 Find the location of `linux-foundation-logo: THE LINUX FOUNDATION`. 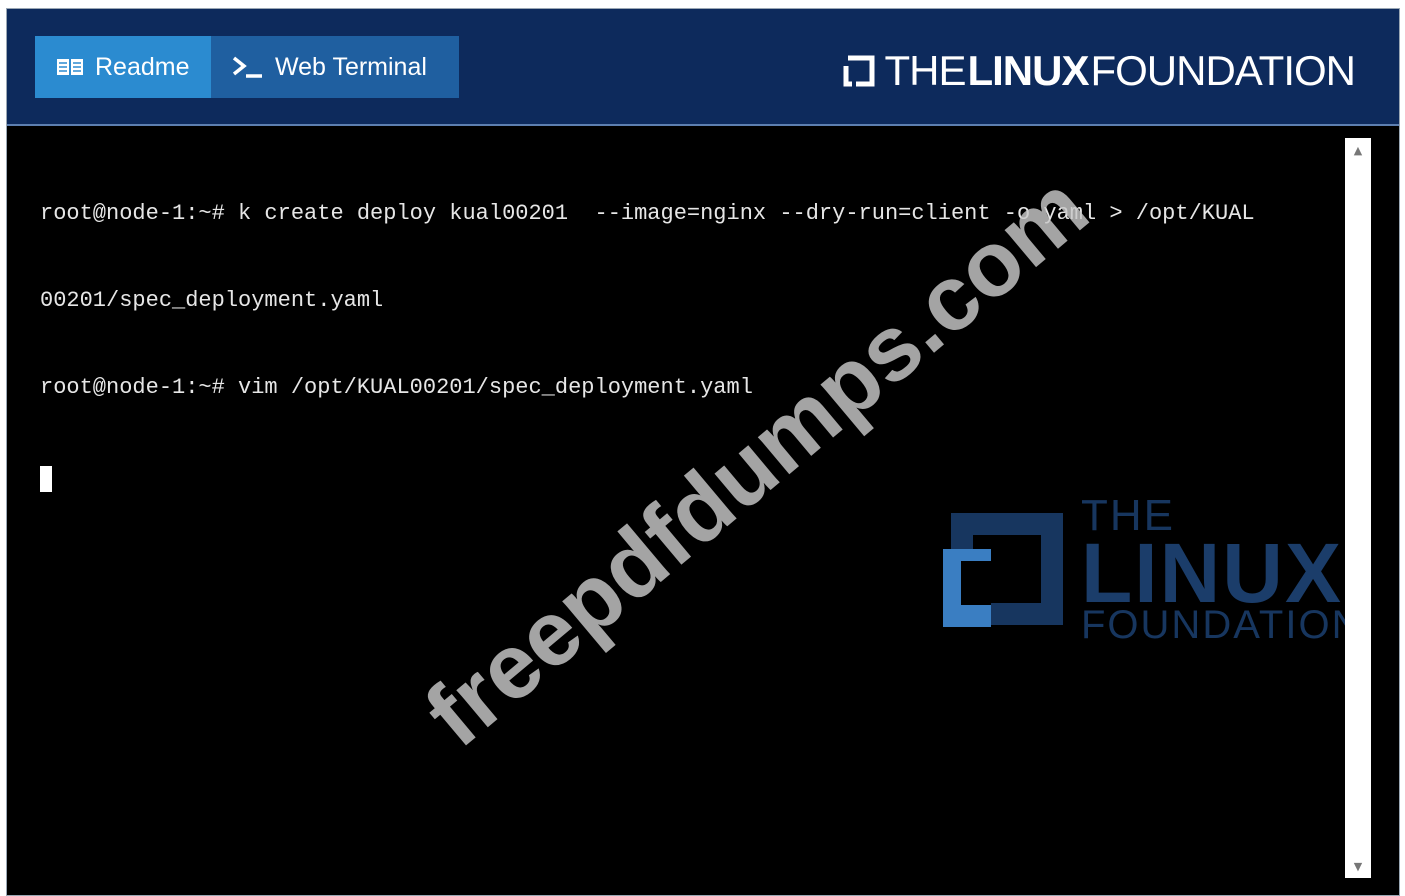

linux-foundation-logo: THE LINUX FOUNDATION is located at coordinates (1099, 71).